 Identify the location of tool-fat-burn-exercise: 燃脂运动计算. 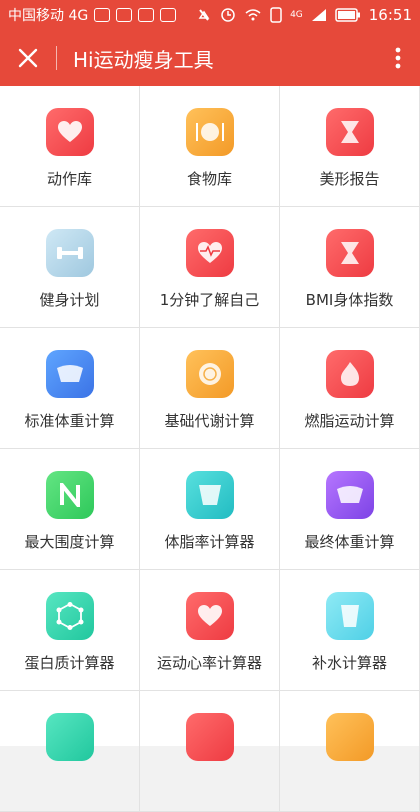
(350, 388).